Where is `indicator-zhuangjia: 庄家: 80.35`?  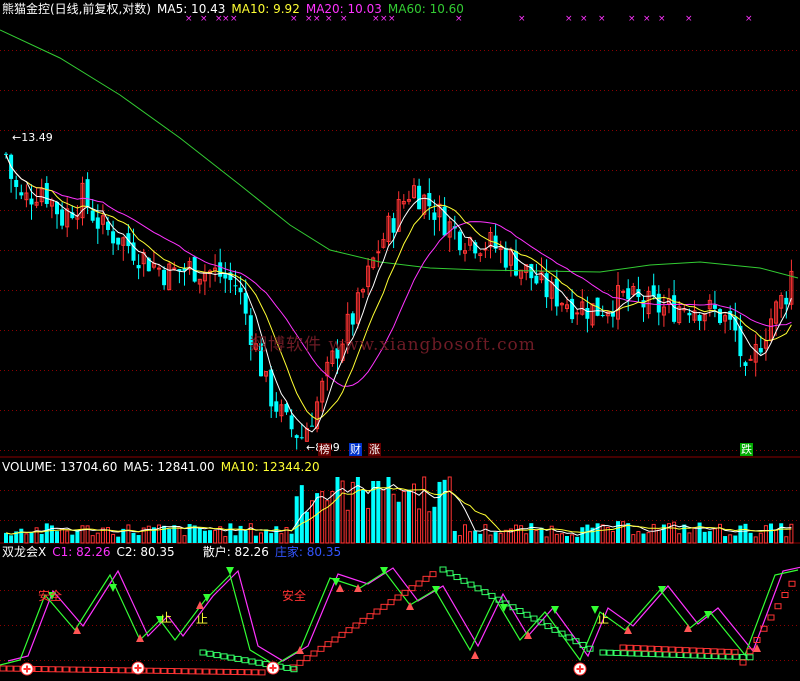
indicator-zhuangjia: 庄家: 80.35 is located at coordinates (308, 552).